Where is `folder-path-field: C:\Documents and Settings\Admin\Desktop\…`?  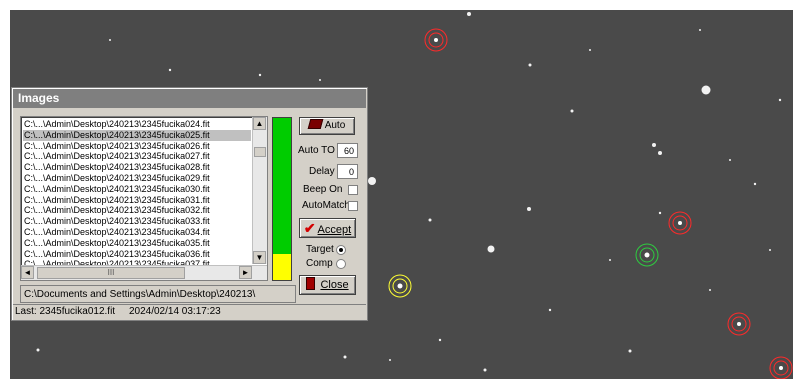 folder-path-field: C:\Documents and Settings\Admin\Desktop\… is located at coordinates (158, 294).